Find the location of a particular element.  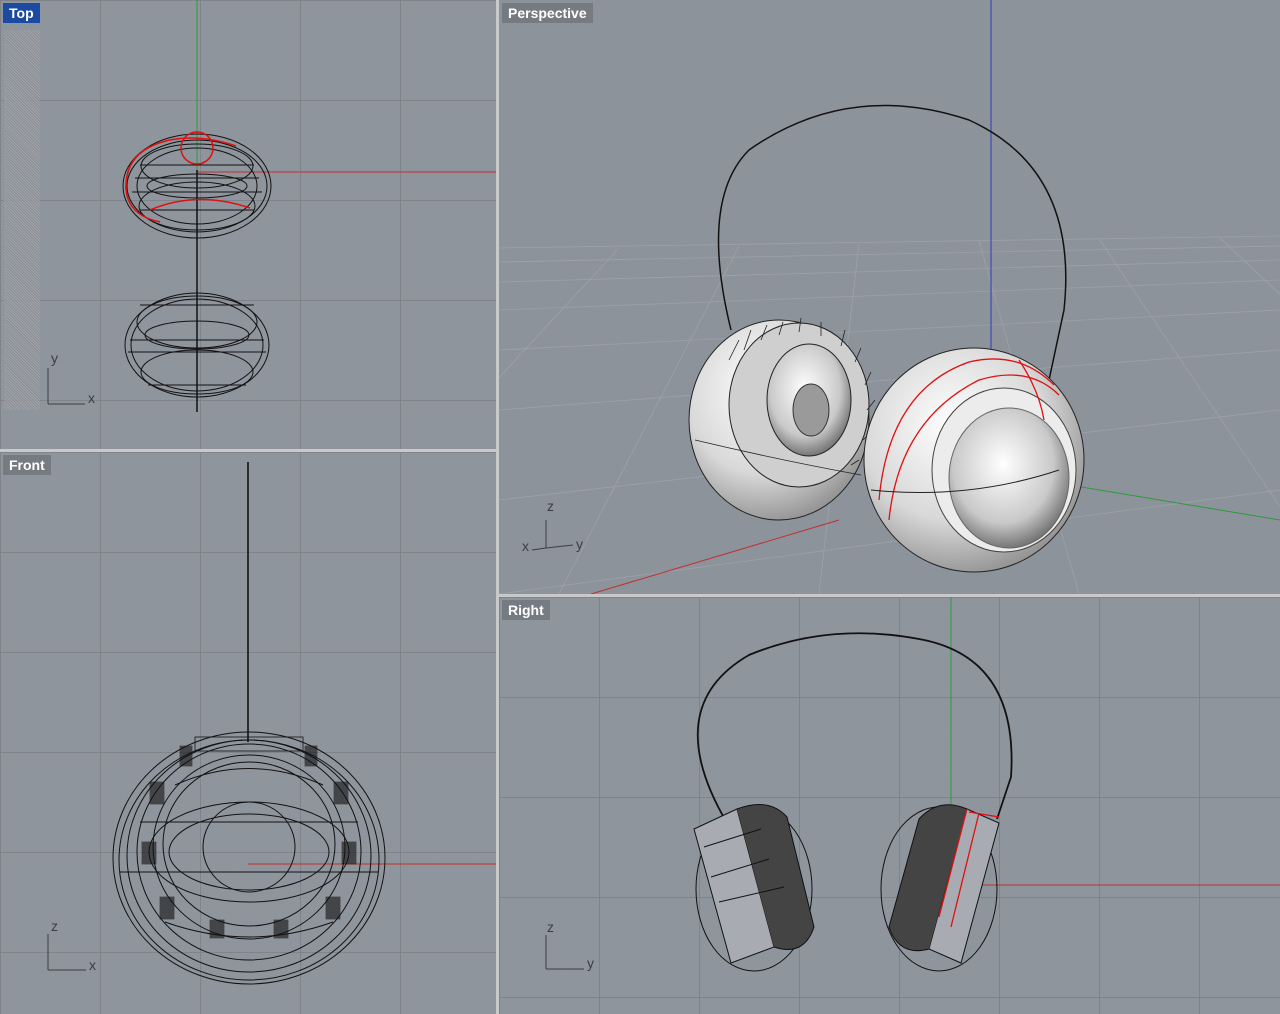

earcup-ribs is located at coordinates (249, 837).